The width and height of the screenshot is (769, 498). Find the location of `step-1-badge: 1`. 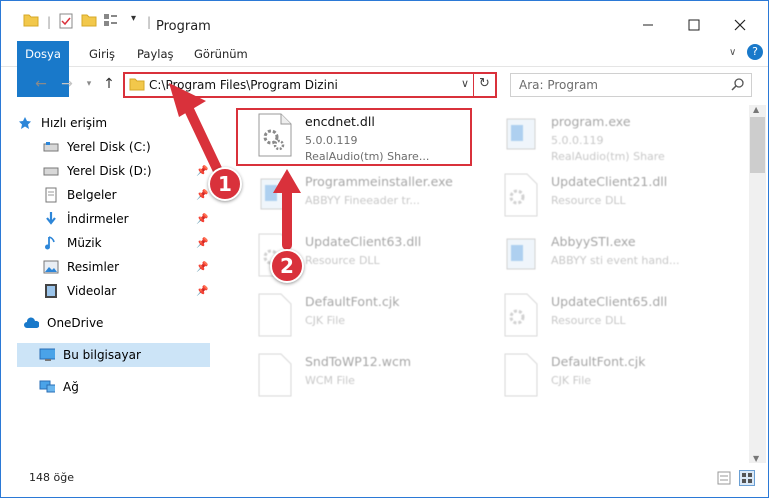

step-1-badge: 1 is located at coordinates (225, 184).